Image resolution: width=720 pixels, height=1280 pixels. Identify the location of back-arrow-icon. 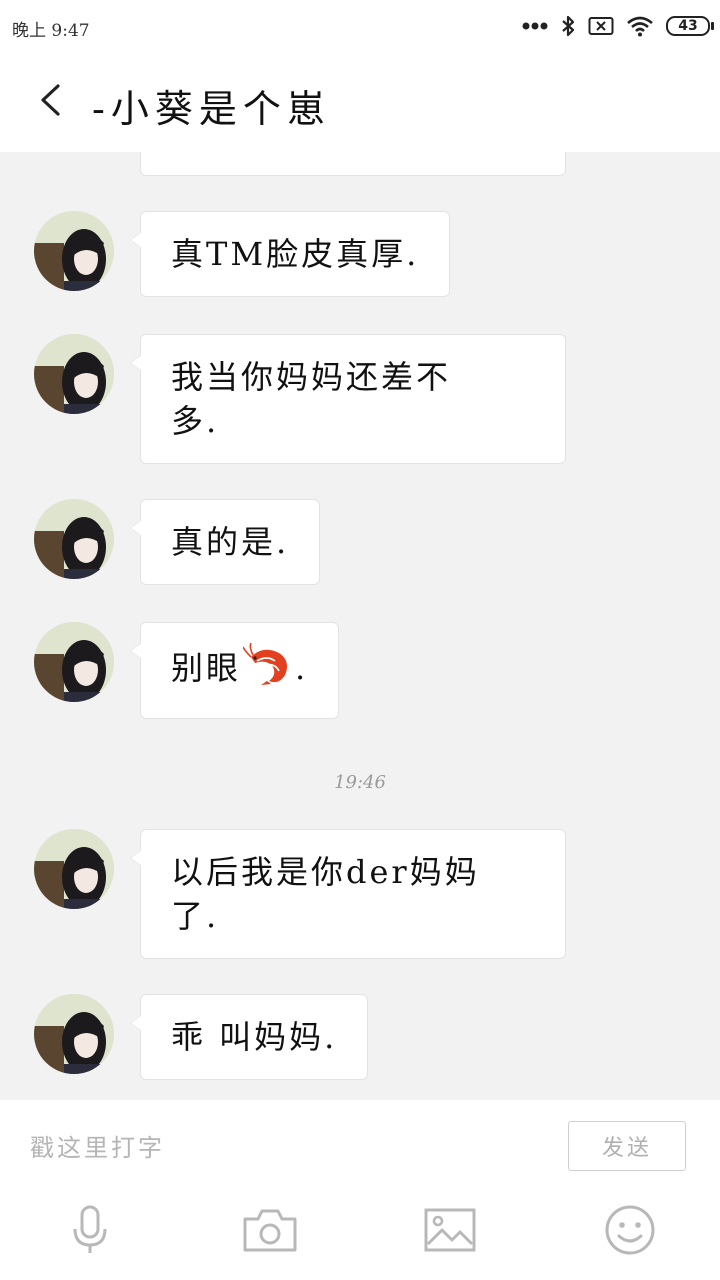
(50, 102).